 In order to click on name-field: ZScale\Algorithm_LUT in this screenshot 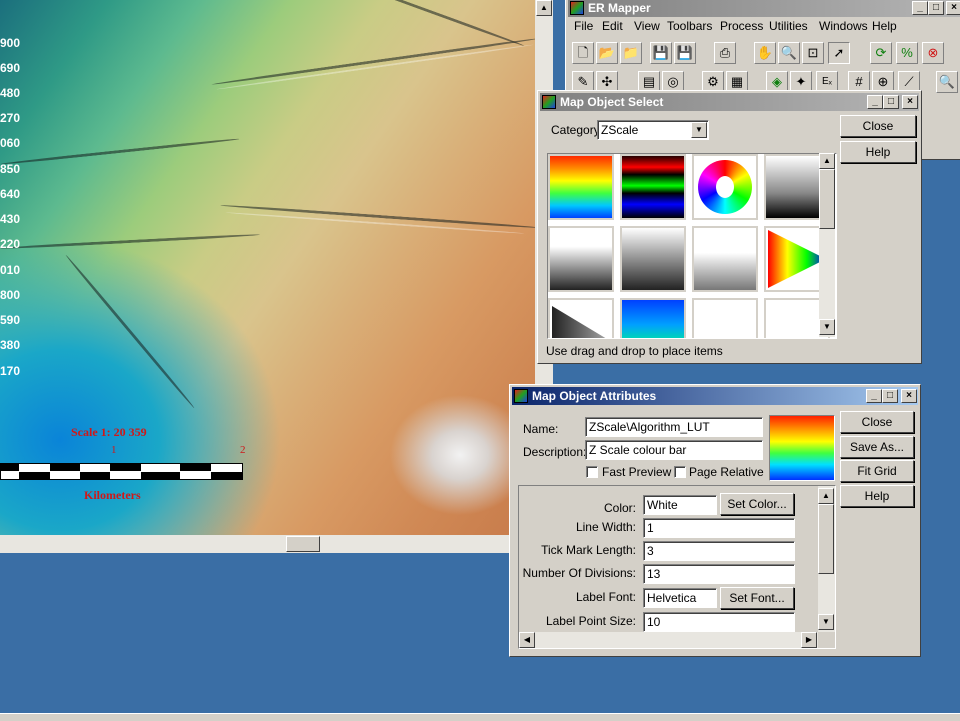, I will do `click(674, 427)`.